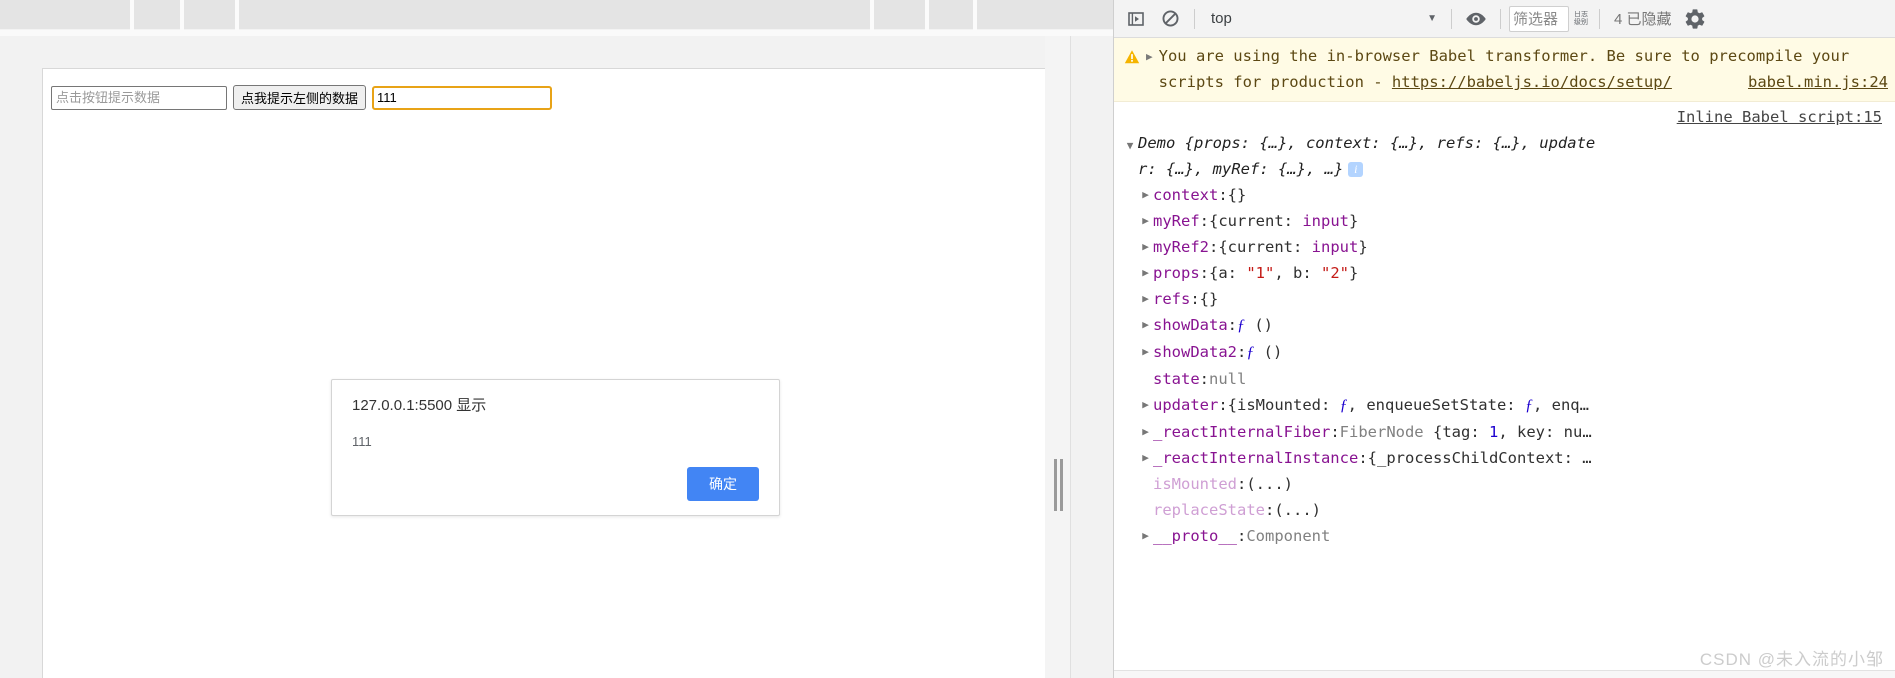 Image resolution: width=1895 pixels, height=678 pixels. I want to click on object-preview-line-2: r: {…}, myRef: {…}, …}, so click(1241, 169).